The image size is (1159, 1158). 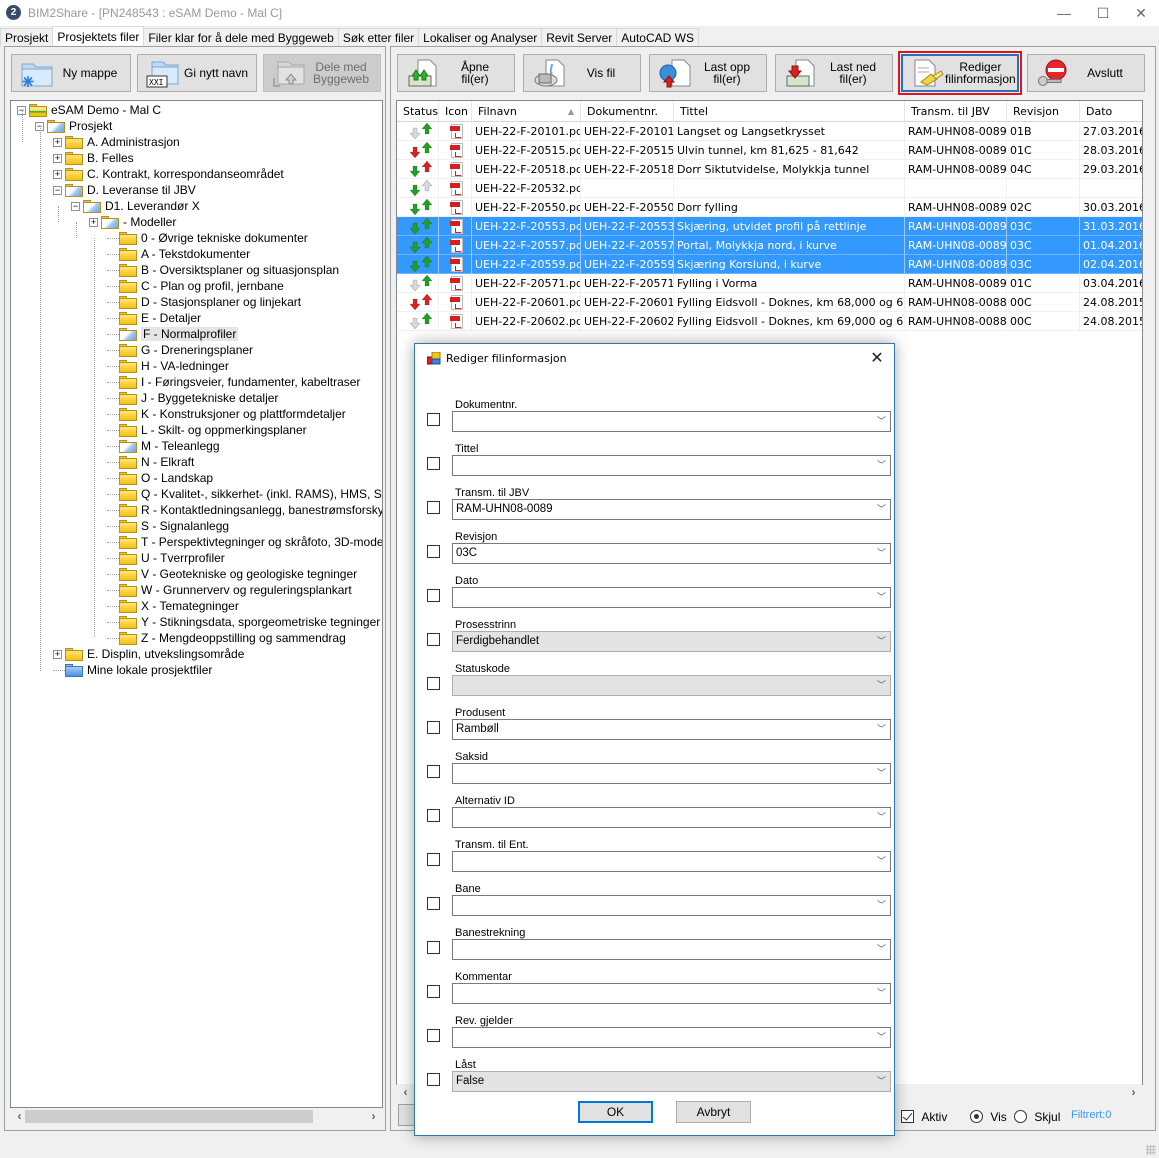 What do you see at coordinates (173, 334) in the screenshot?
I see `tree-node: F - Normalprofiler` at bounding box center [173, 334].